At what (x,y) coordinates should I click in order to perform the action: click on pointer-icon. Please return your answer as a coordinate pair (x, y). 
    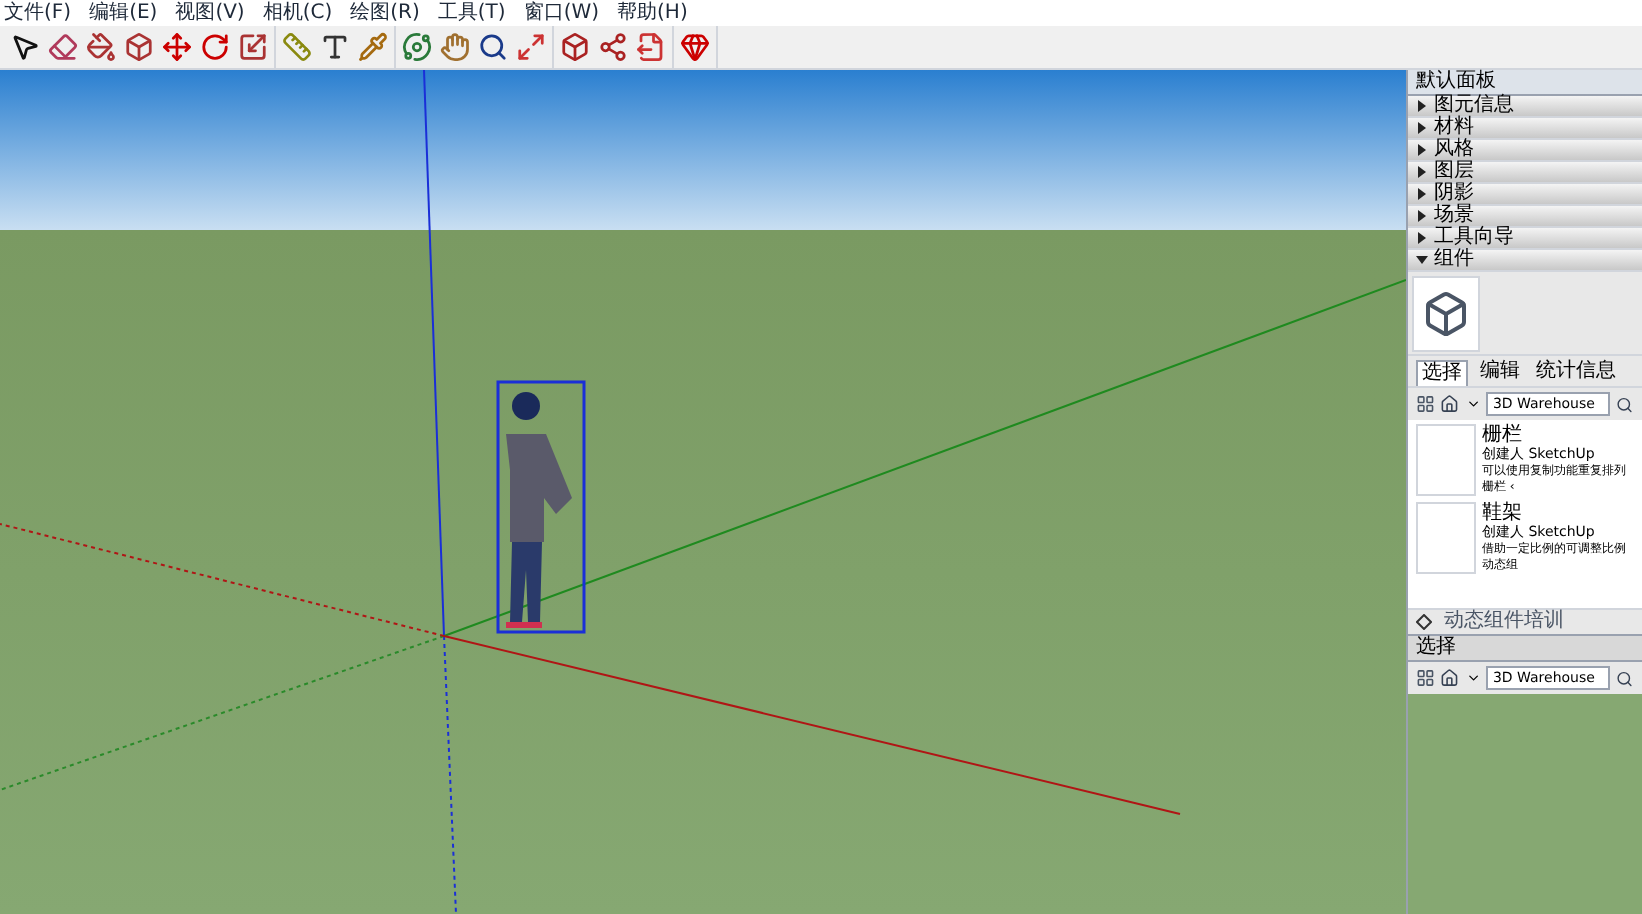
    Looking at the image, I should click on (25, 47).